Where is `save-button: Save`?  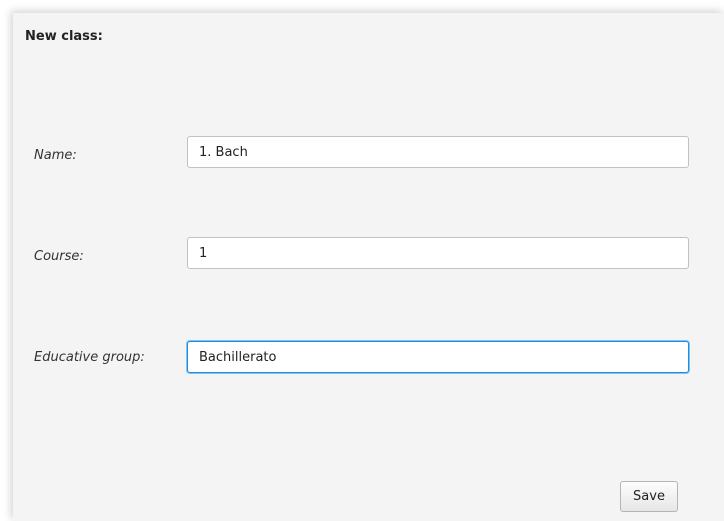
save-button: Save is located at coordinates (649, 496).